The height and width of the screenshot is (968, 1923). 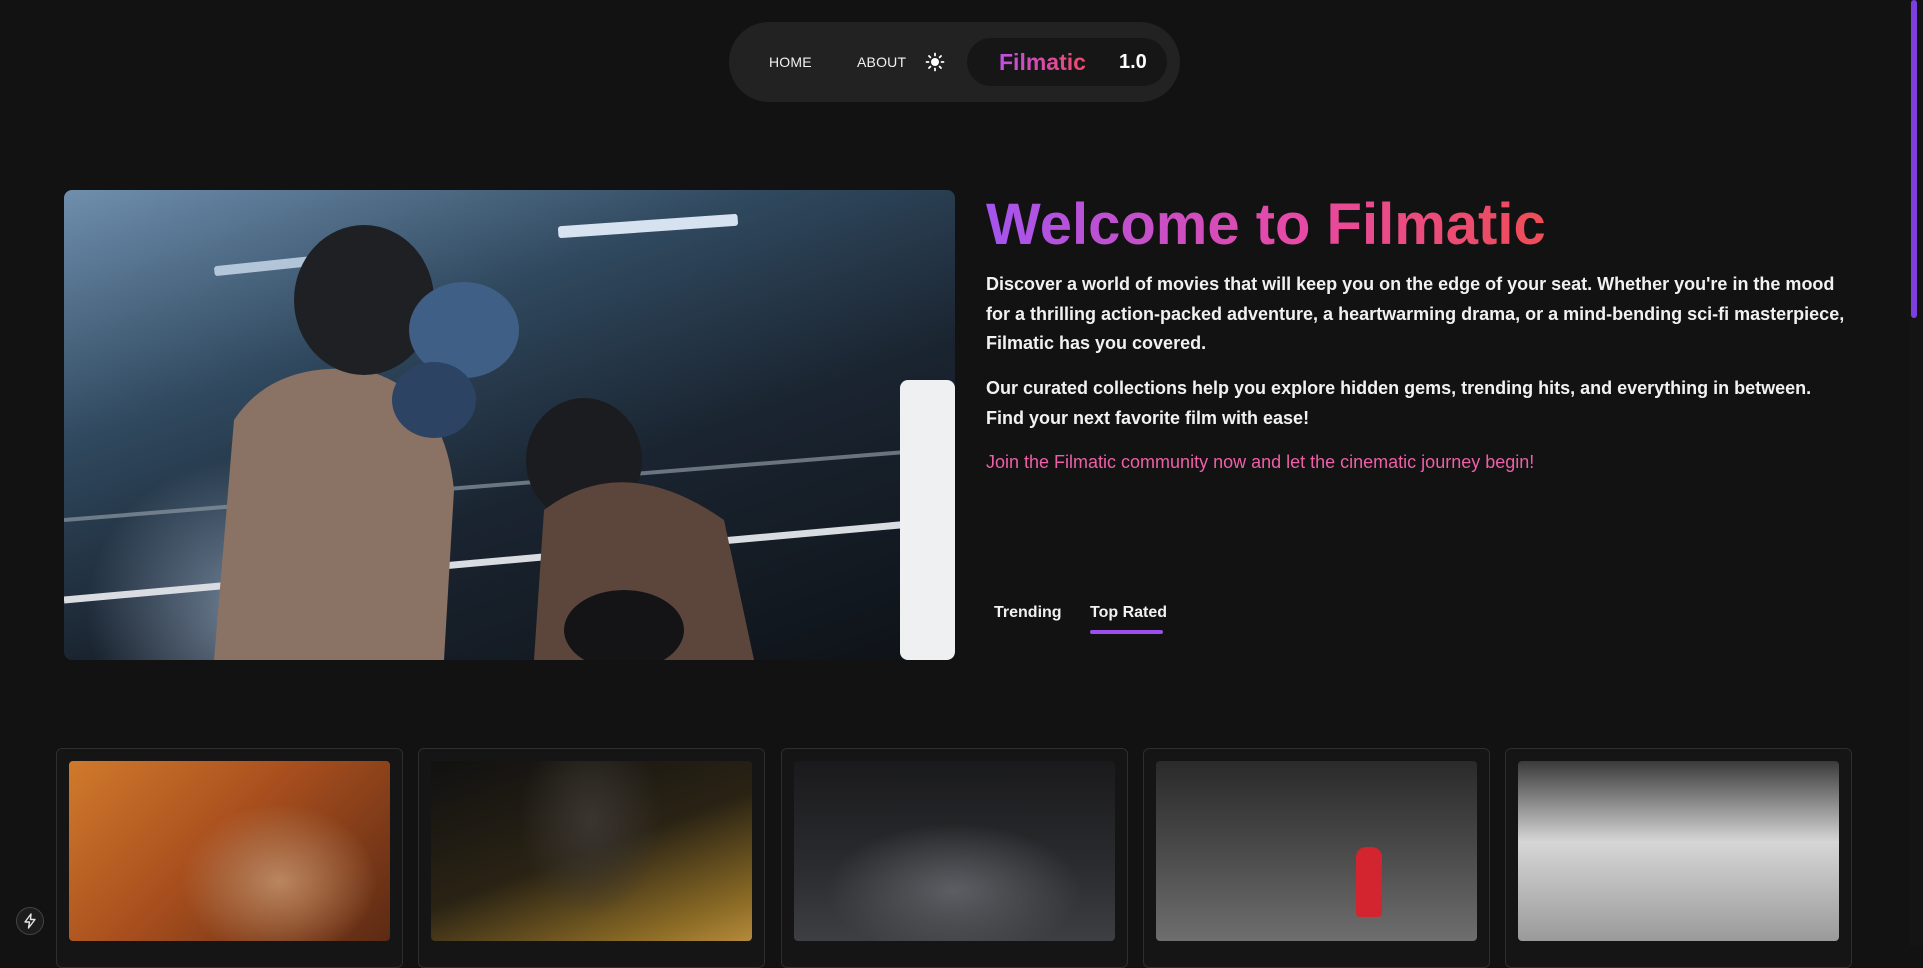 I want to click on dev-tools-button, so click(x=30, y=921).